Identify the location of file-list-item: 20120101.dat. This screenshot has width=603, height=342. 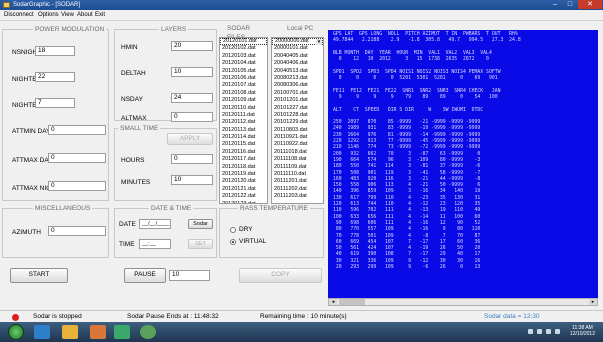
(243, 42).